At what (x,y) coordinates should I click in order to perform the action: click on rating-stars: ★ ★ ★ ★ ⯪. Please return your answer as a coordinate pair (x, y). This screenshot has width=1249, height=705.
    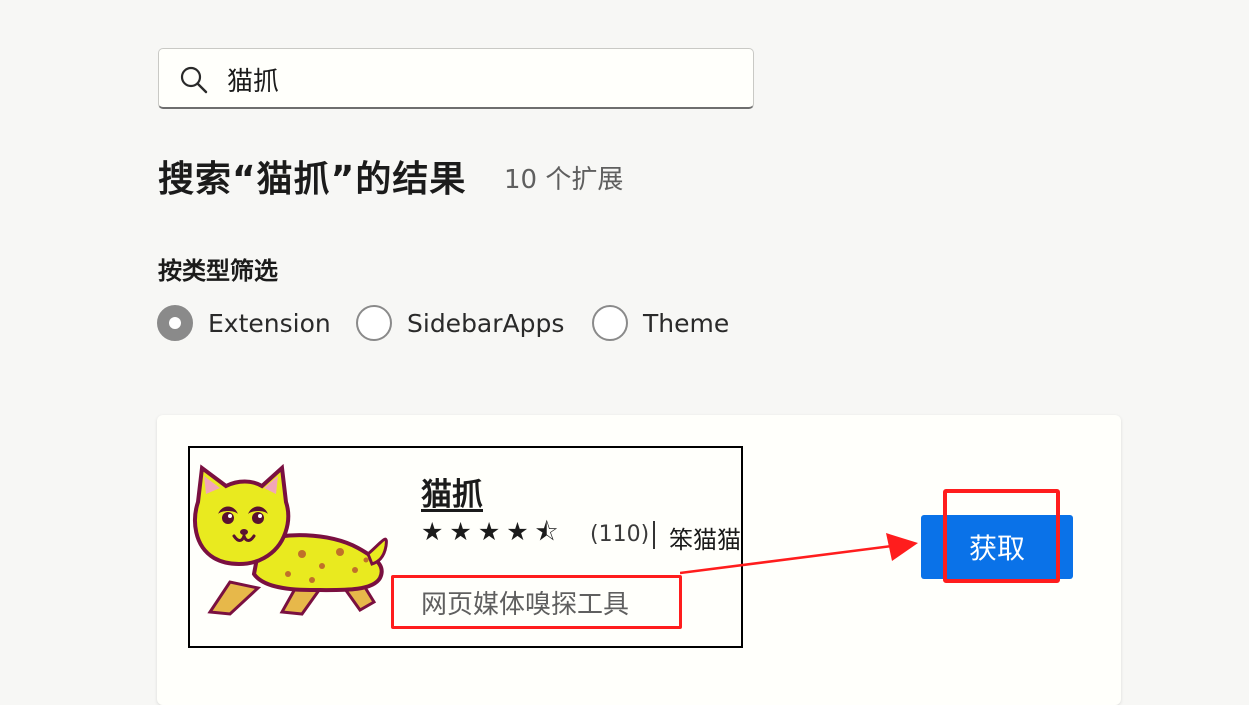
    Looking at the image, I should click on (489, 531).